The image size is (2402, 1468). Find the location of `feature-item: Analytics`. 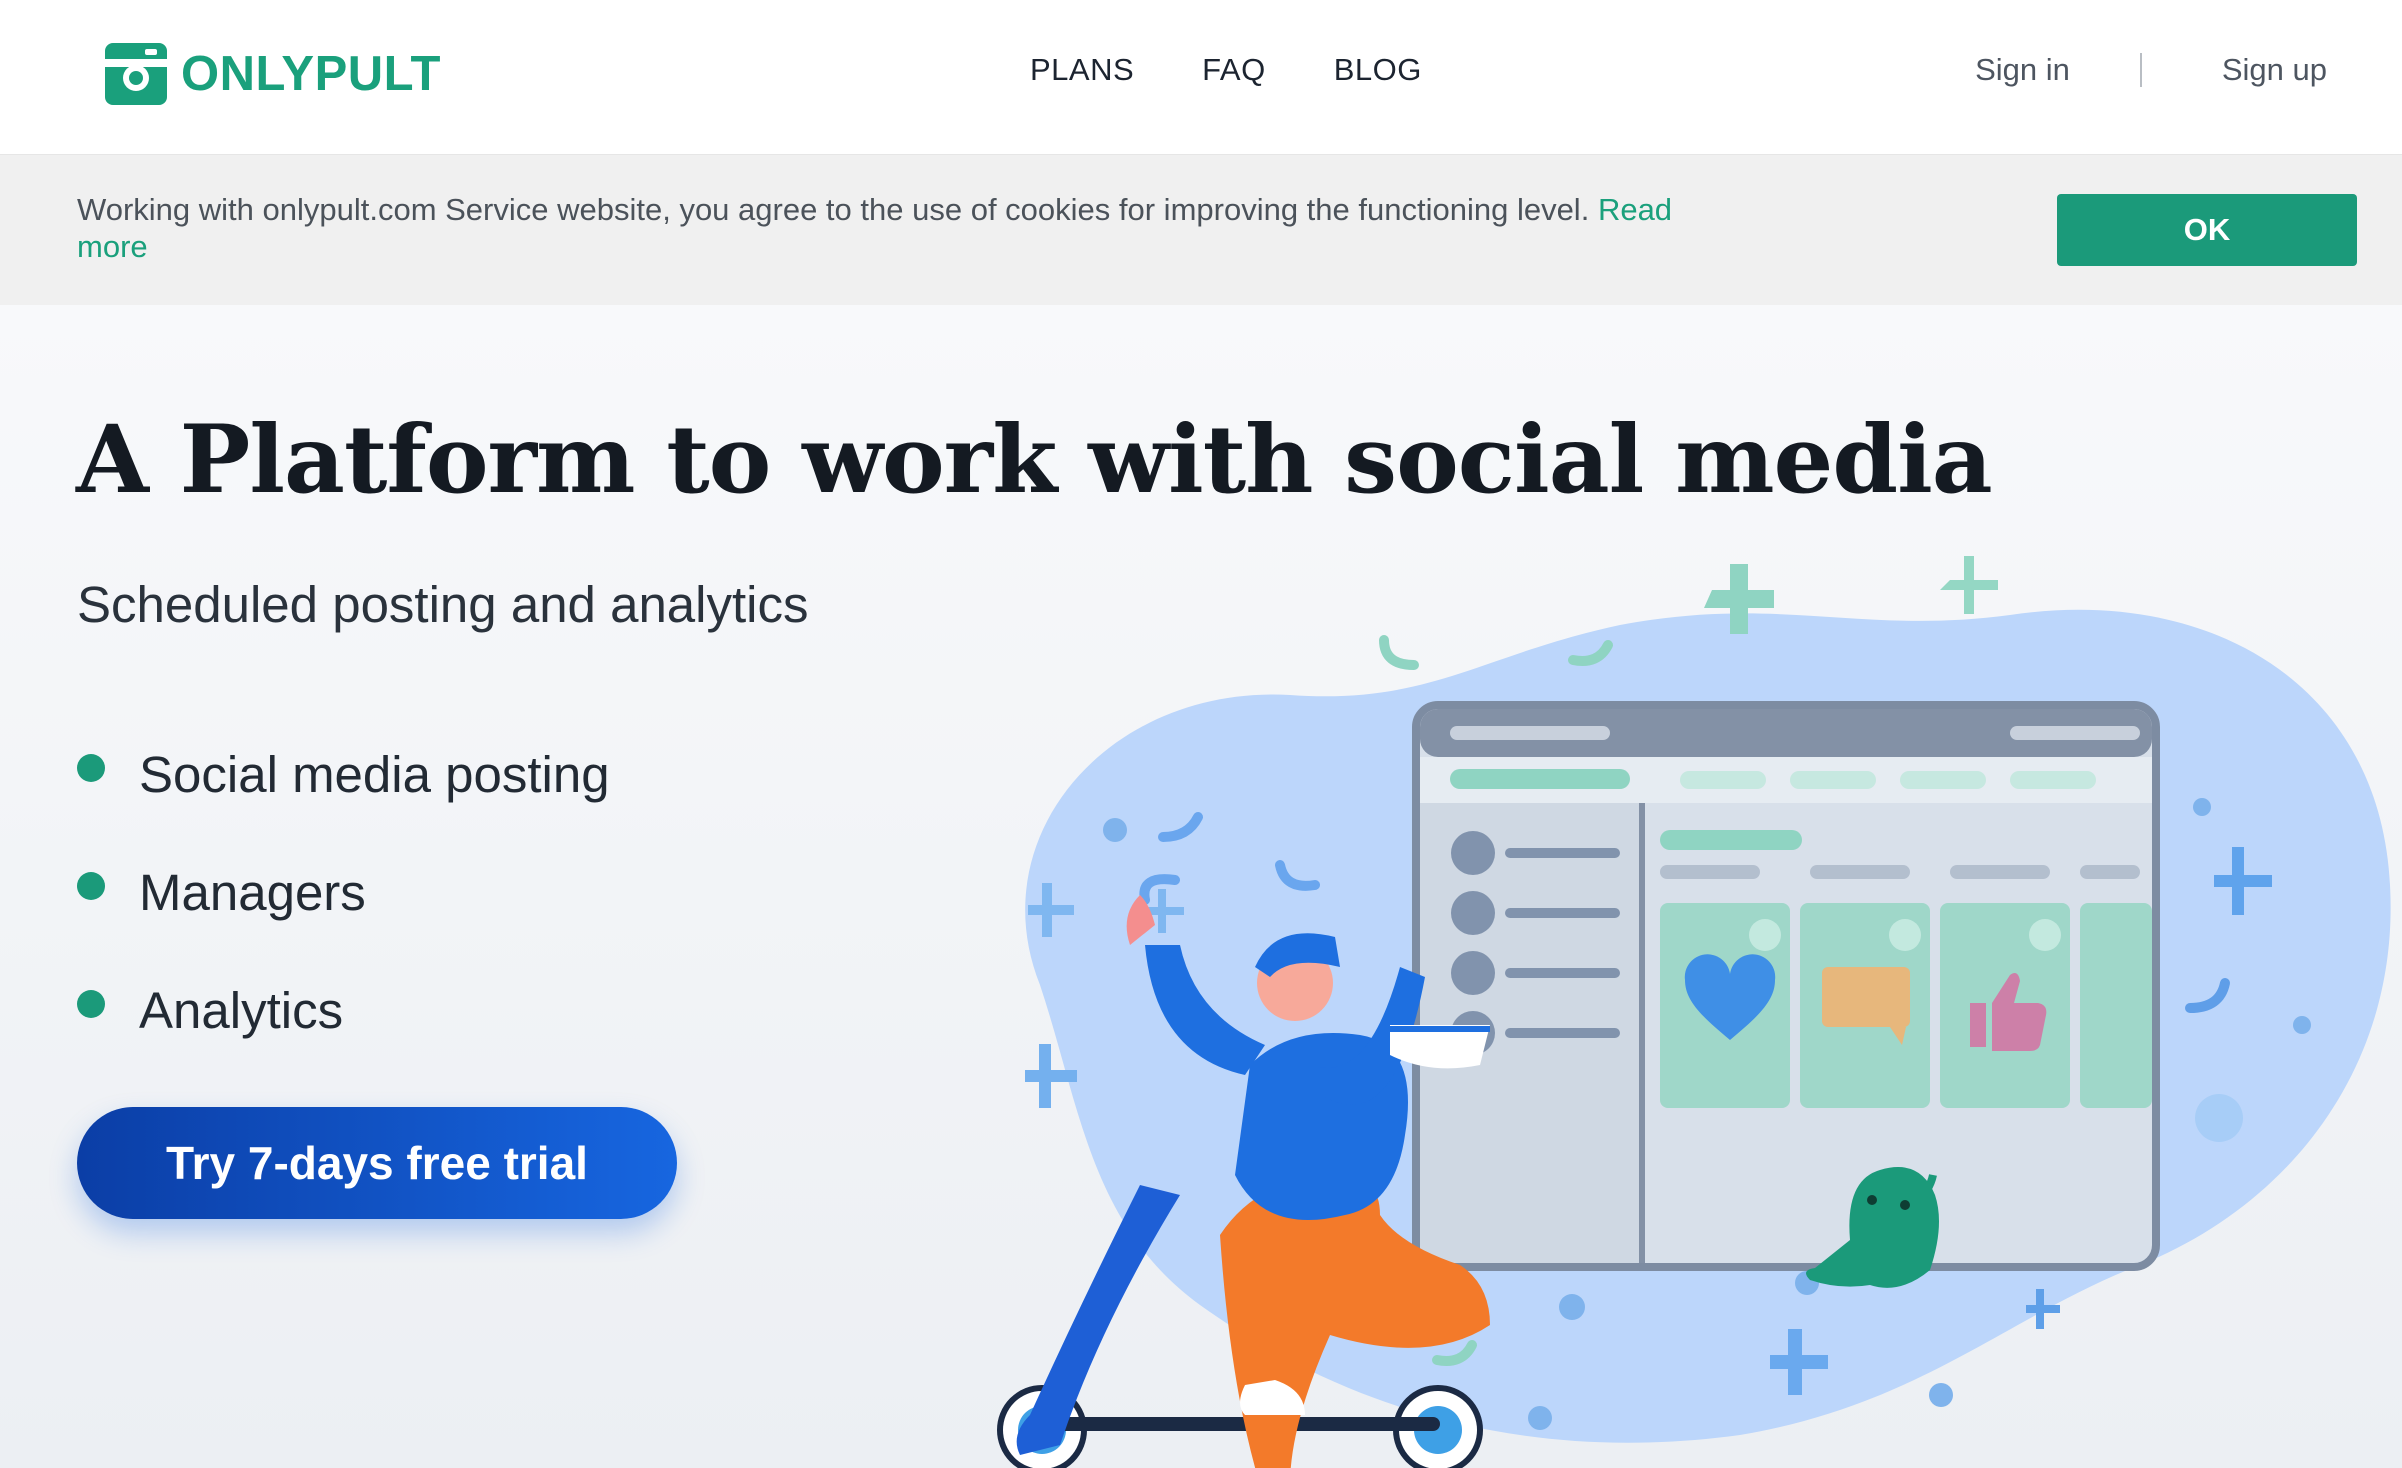

feature-item: Analytics is located at coordinates (343, 1010).